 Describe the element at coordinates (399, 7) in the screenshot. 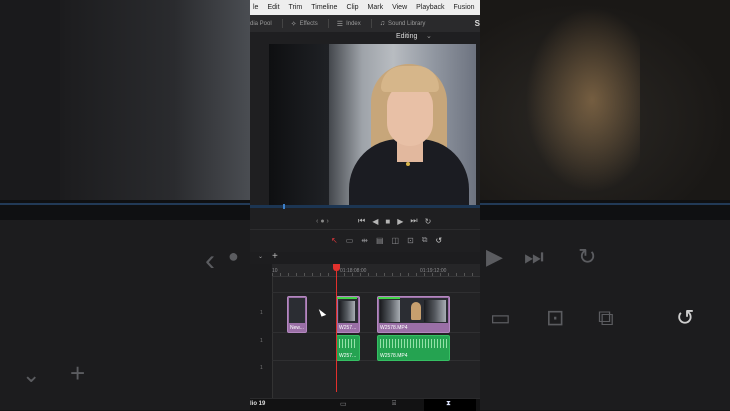

I see `menu-view: View` at that location.